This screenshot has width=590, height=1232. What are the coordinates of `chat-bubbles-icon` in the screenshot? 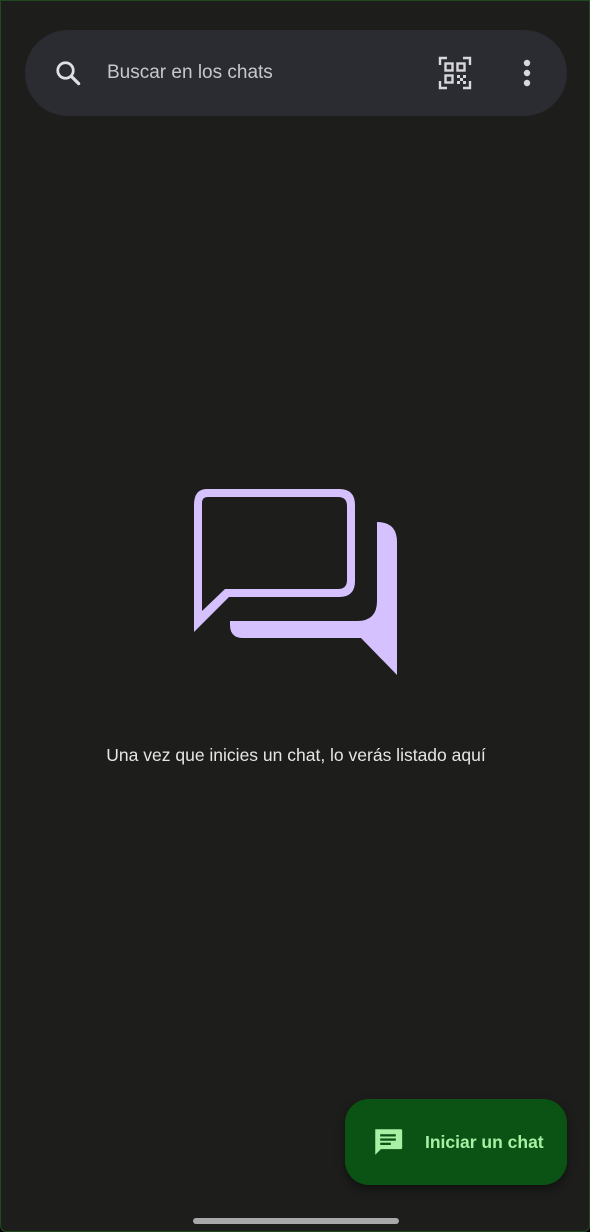 It's located at (296, 583).